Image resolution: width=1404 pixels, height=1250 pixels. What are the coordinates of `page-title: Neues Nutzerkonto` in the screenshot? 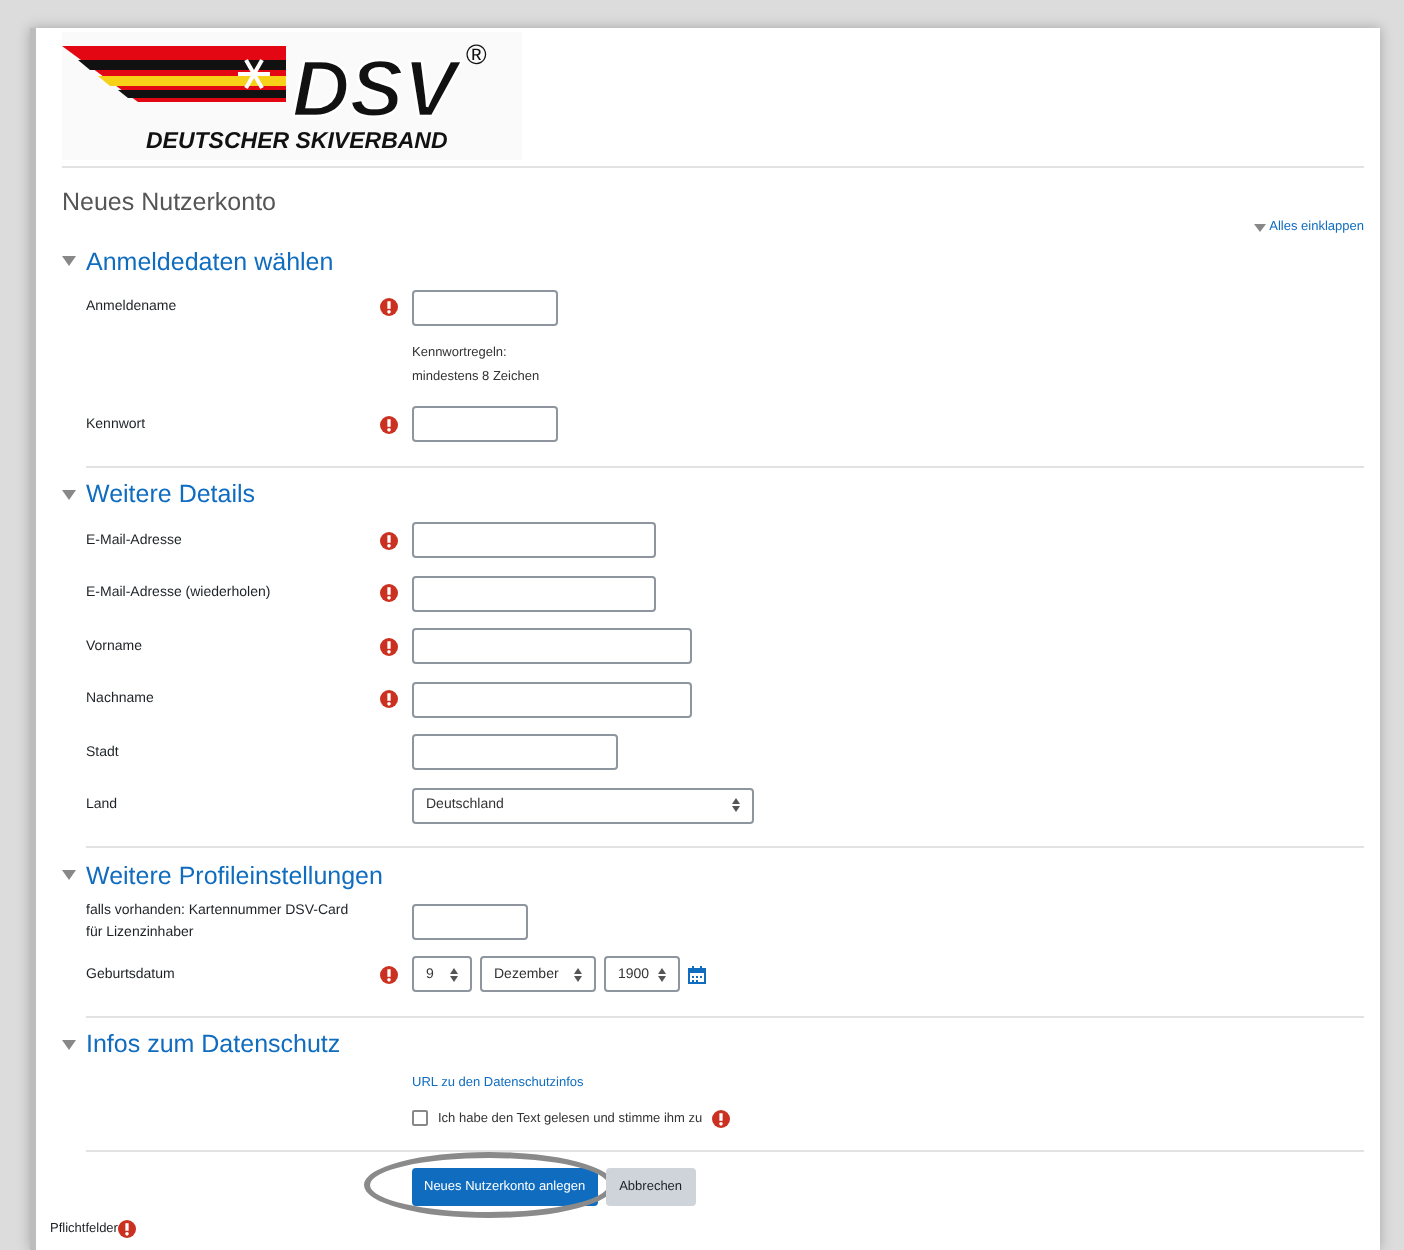 It's located at (170, 202).